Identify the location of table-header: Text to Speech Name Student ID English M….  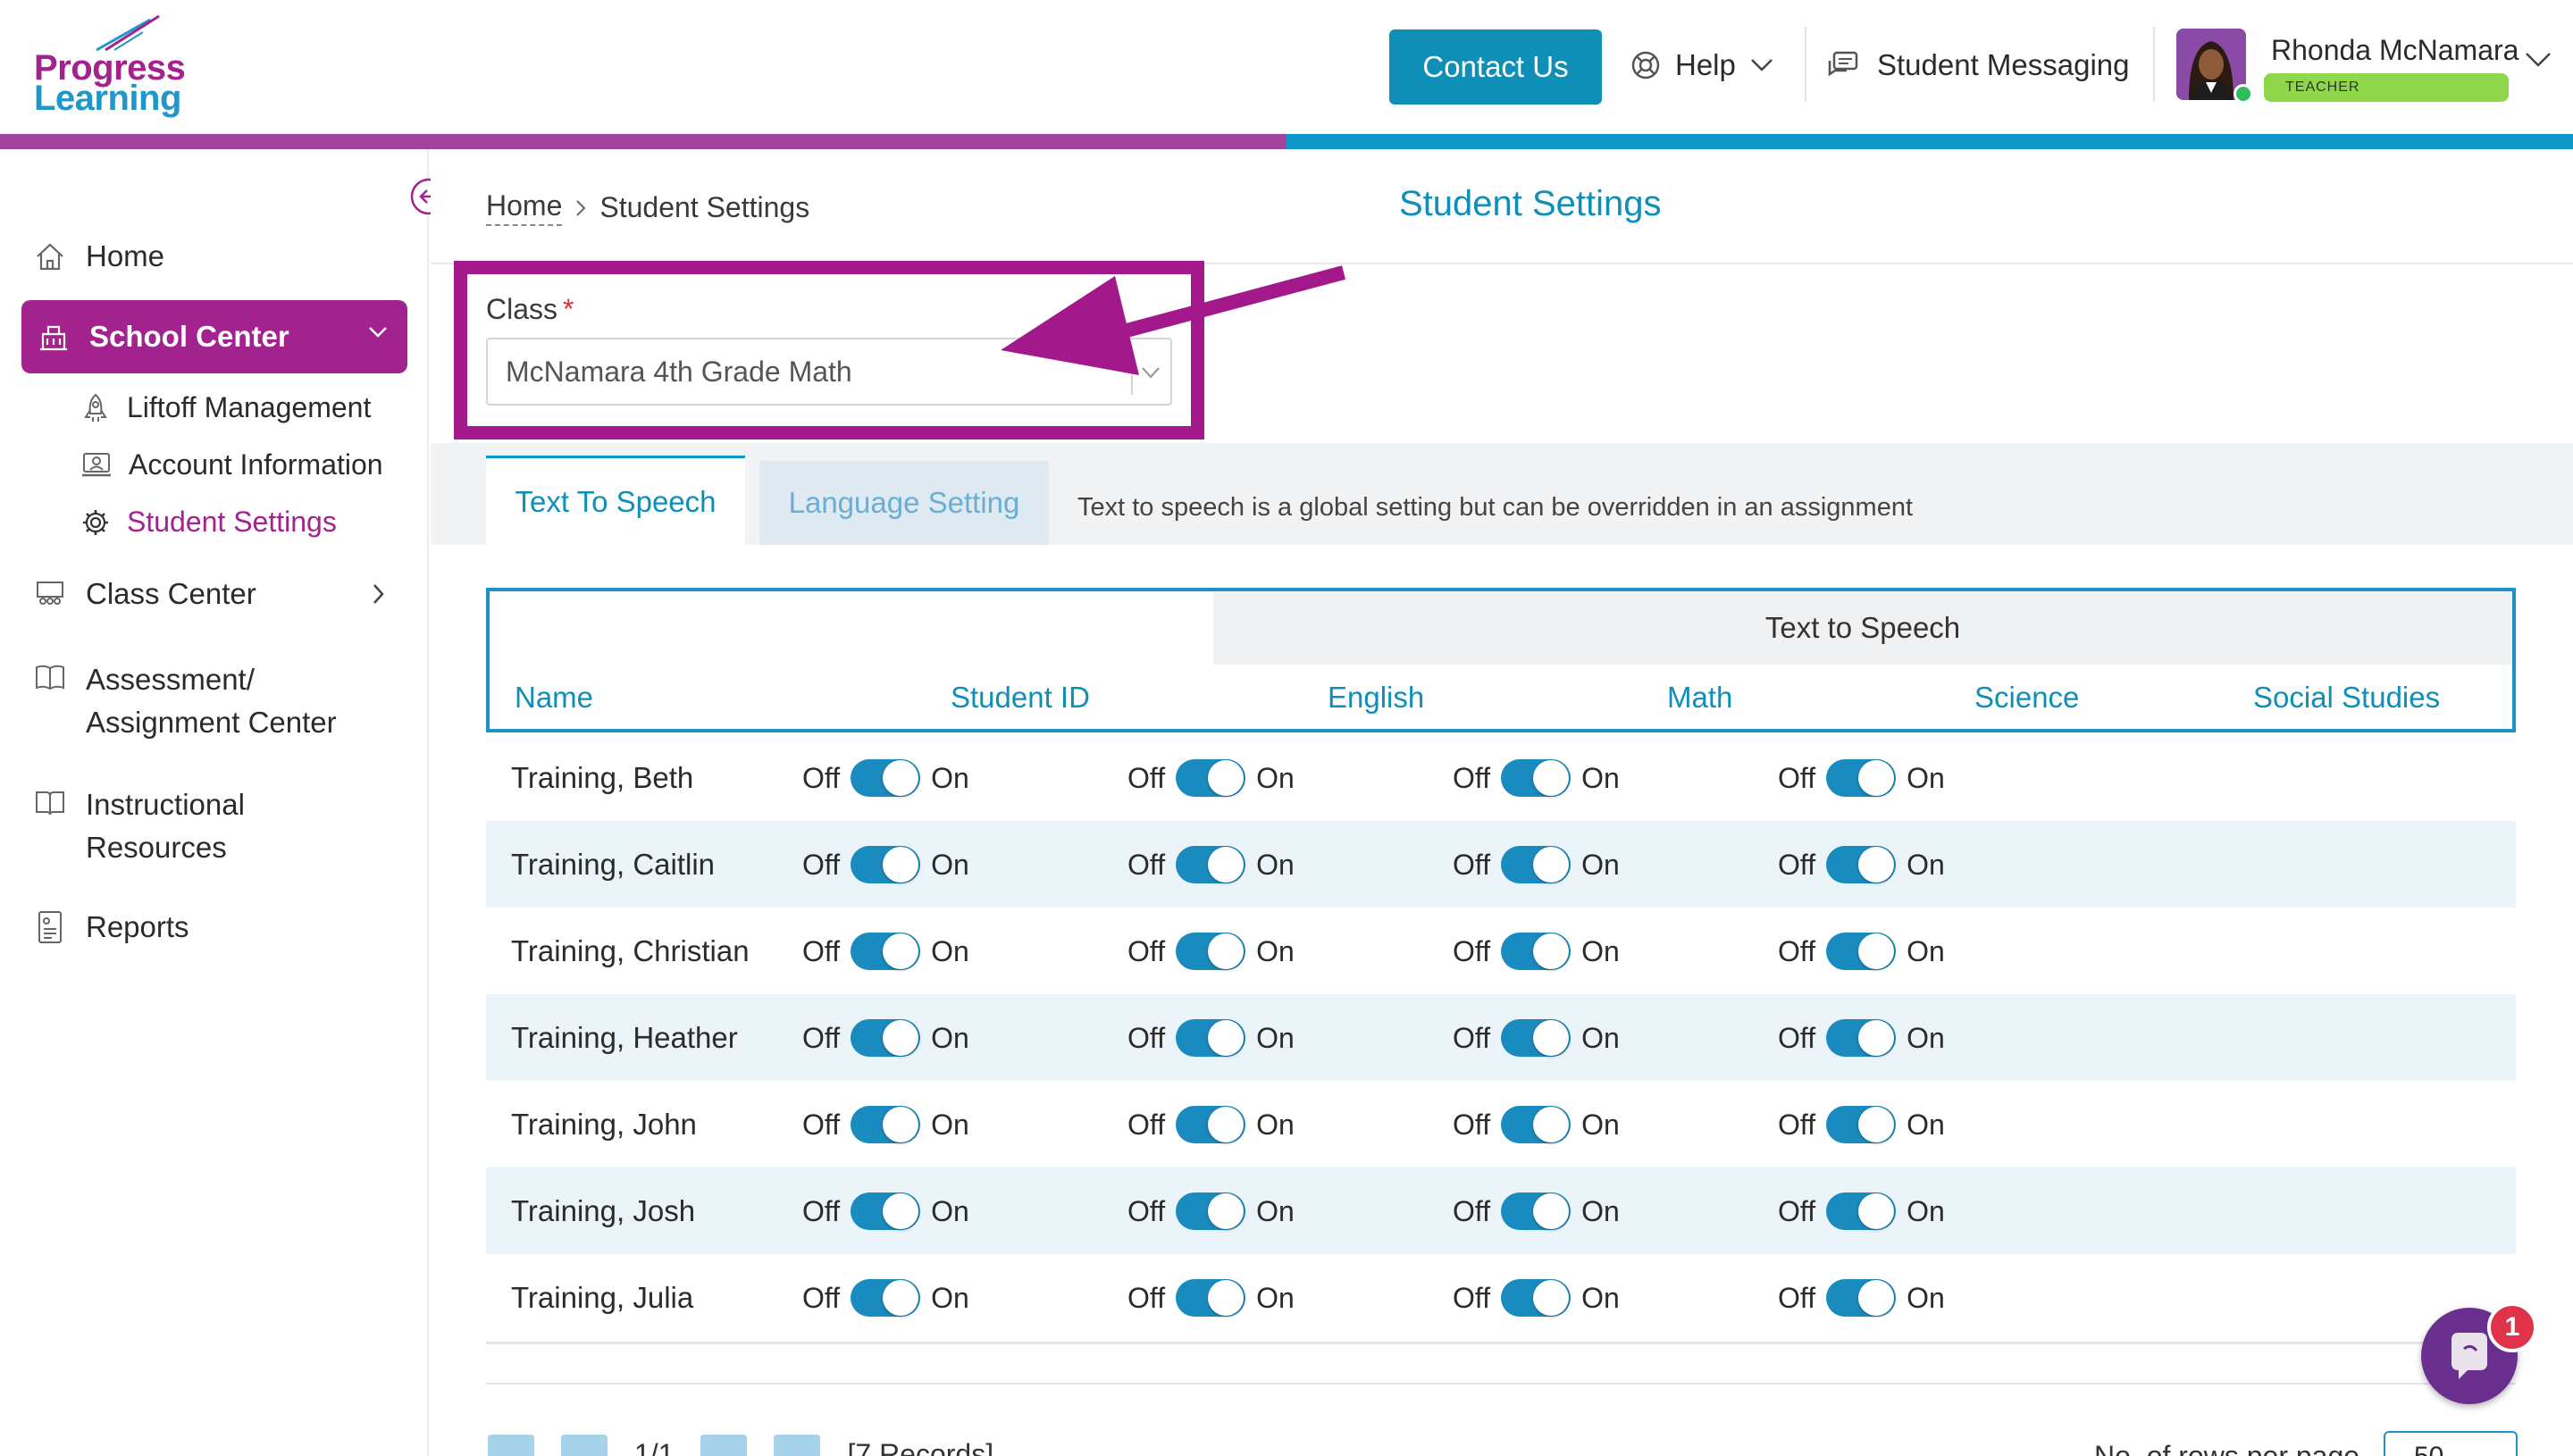
(1501, 660).